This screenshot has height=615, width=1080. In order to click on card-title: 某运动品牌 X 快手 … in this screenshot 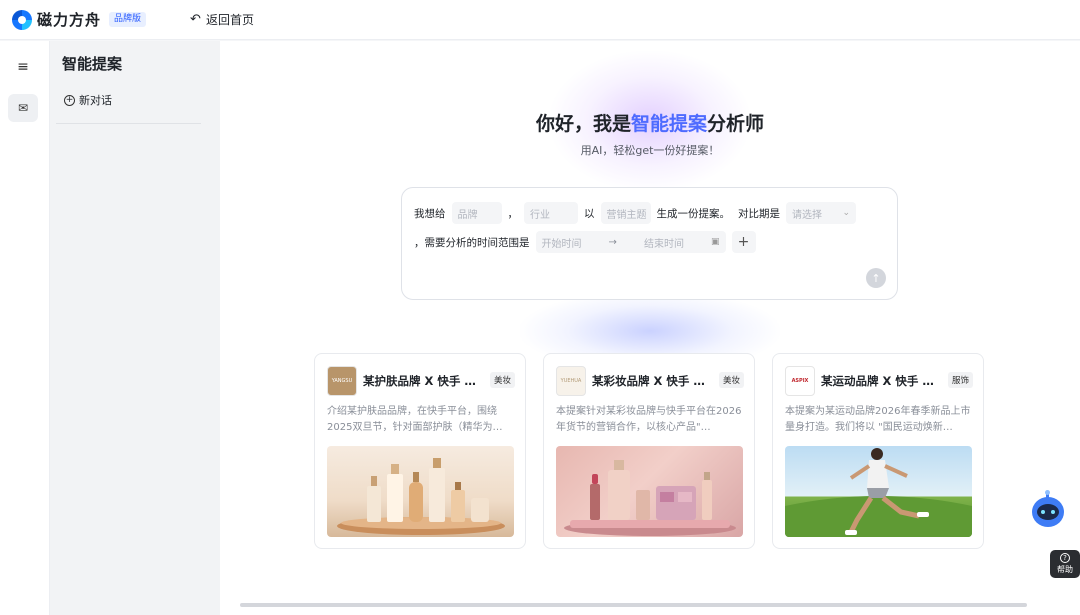, I will do `click(877, 381)`.